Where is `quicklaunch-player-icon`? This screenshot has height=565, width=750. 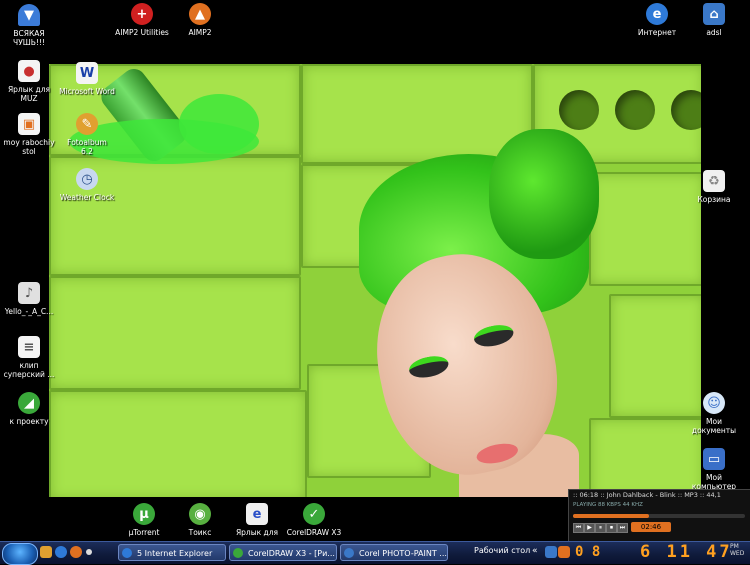
quicklaunch-player-icon is located at coordinates (76, 552).